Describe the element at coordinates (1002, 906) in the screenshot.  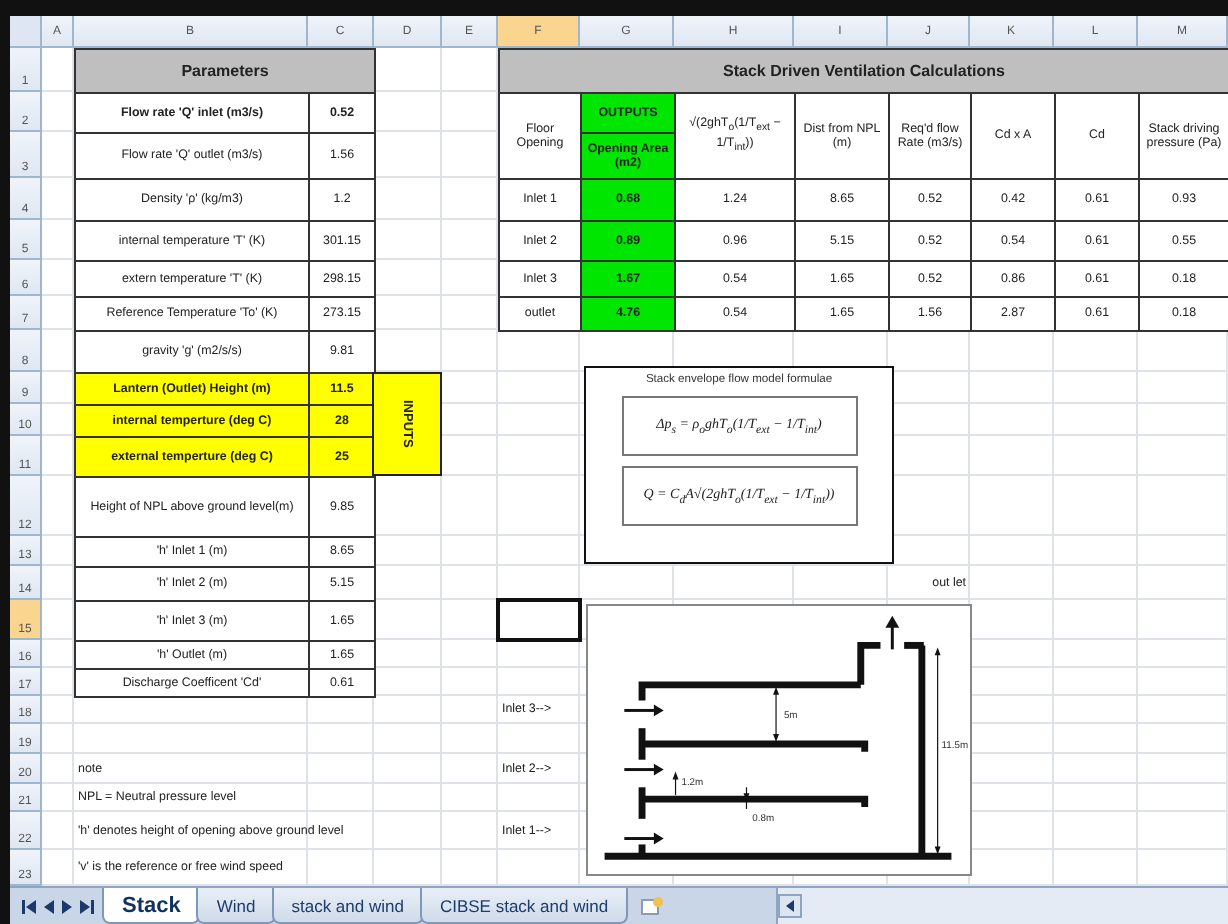
I see `horizontal-scrollbar` at that location.